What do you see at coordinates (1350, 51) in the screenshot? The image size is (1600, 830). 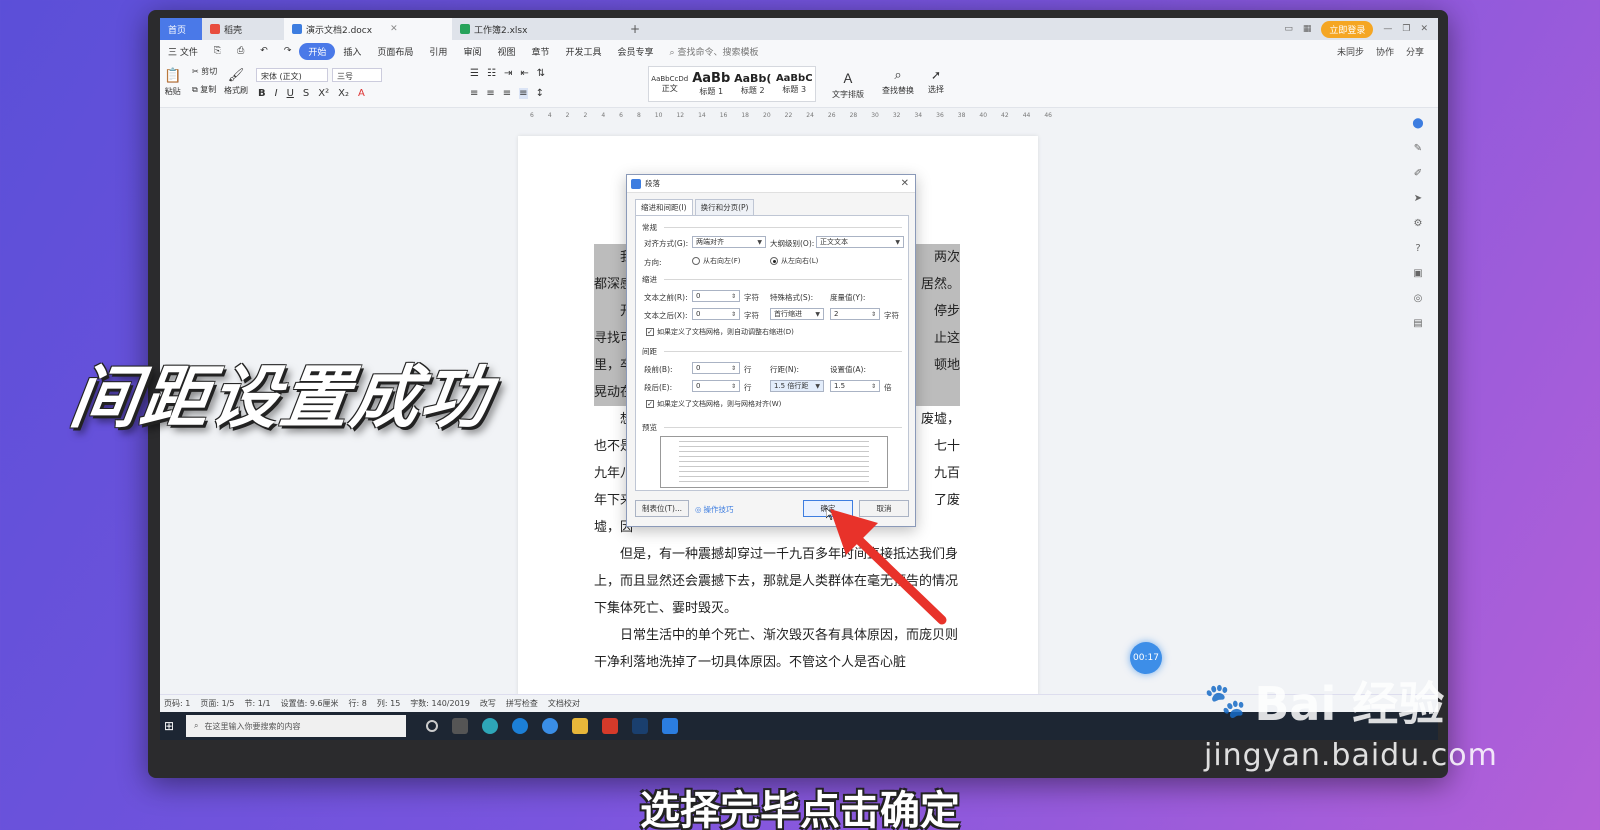 I see `sync-button: 未同步` at bounding box center [1350, 51].